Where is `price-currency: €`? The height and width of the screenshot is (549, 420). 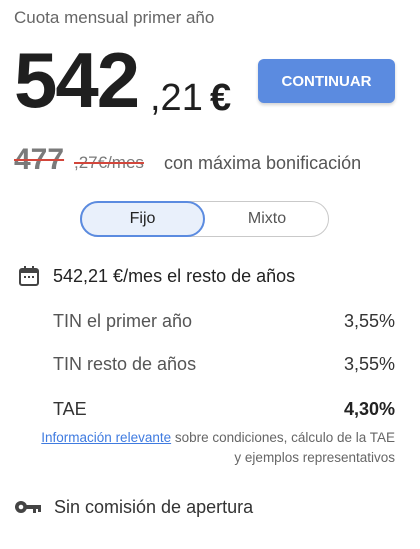
price-currency: € is located at coordinates (221, 98).